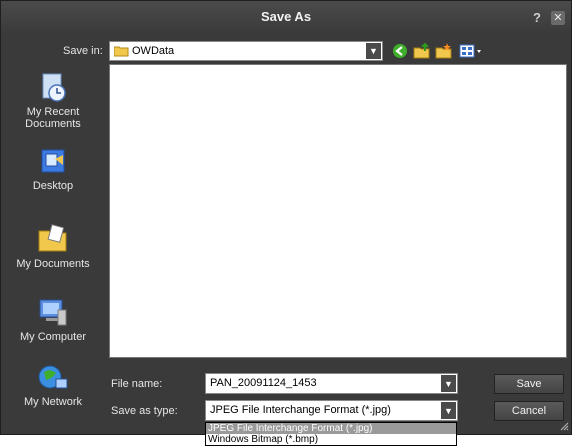 Image resolution: width=572 pixels, height=447 pixels. What do you see at coordinates (53, 264) in the screenshot?
I see `place-label: My Documents` at bounding box center [53, 264].